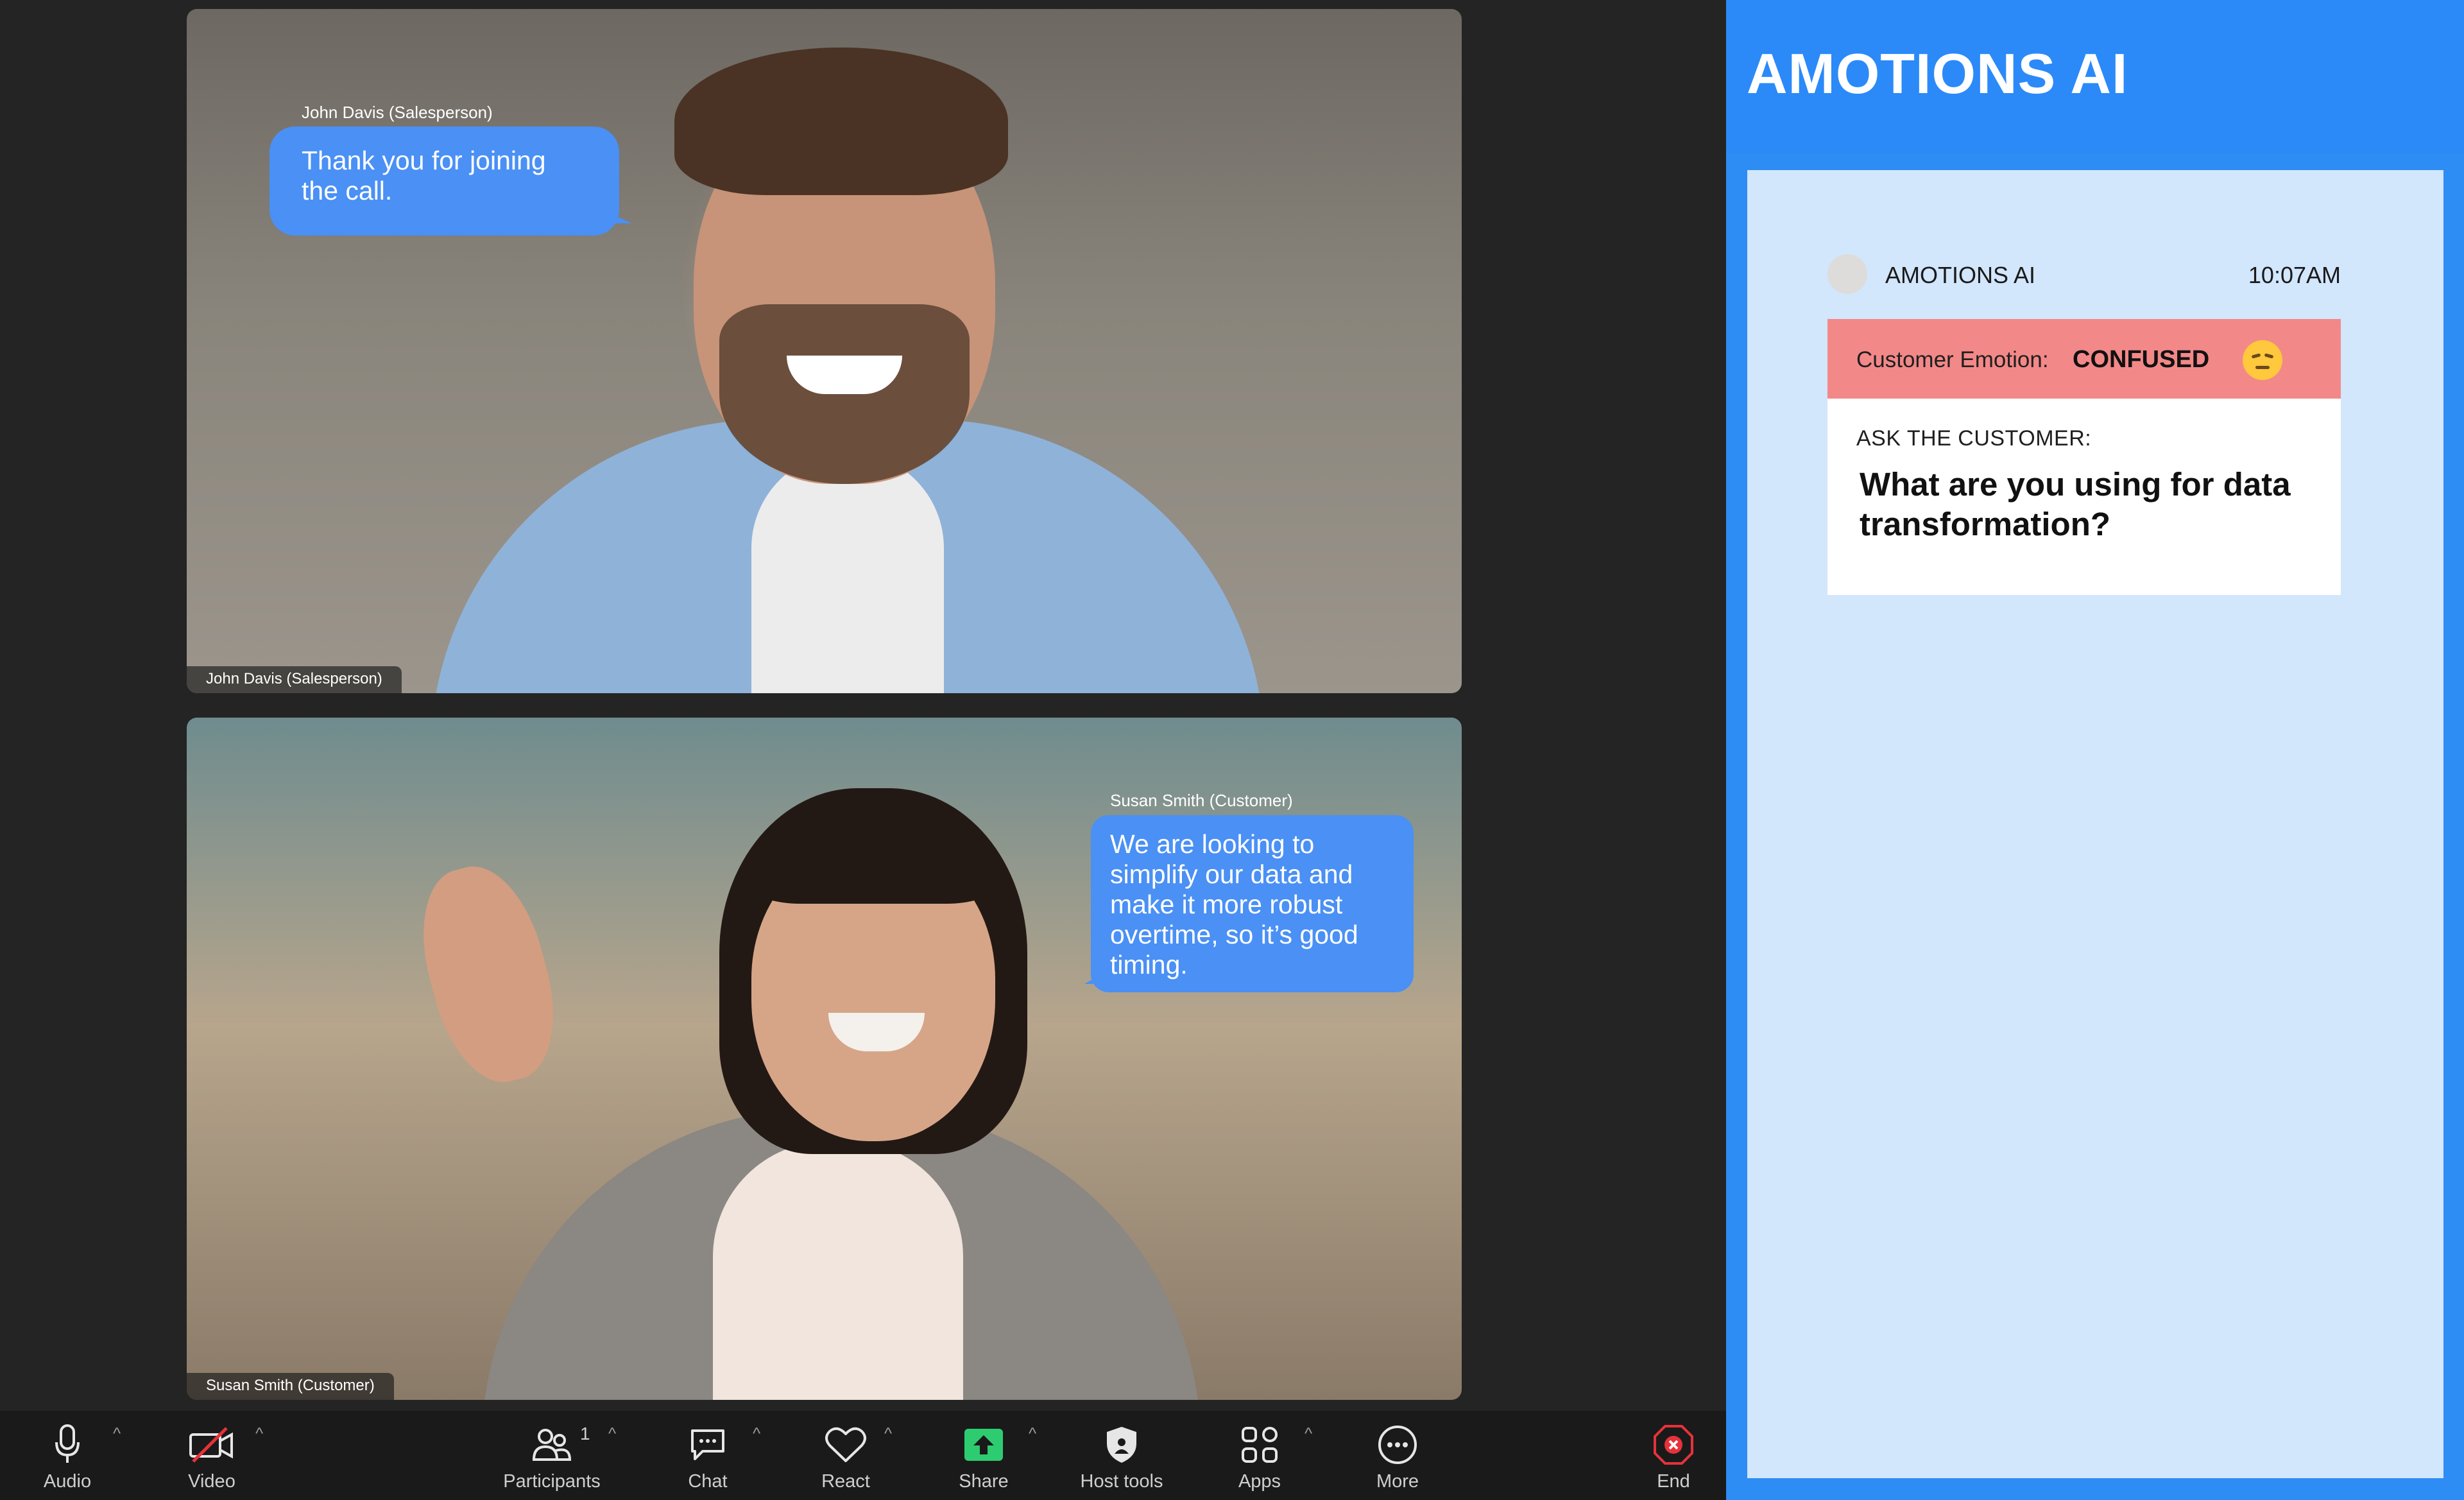  What do you see at coordinates (552, 1444) in the screenshot?
I see `people-icon` at bounding box center [552, 1444].